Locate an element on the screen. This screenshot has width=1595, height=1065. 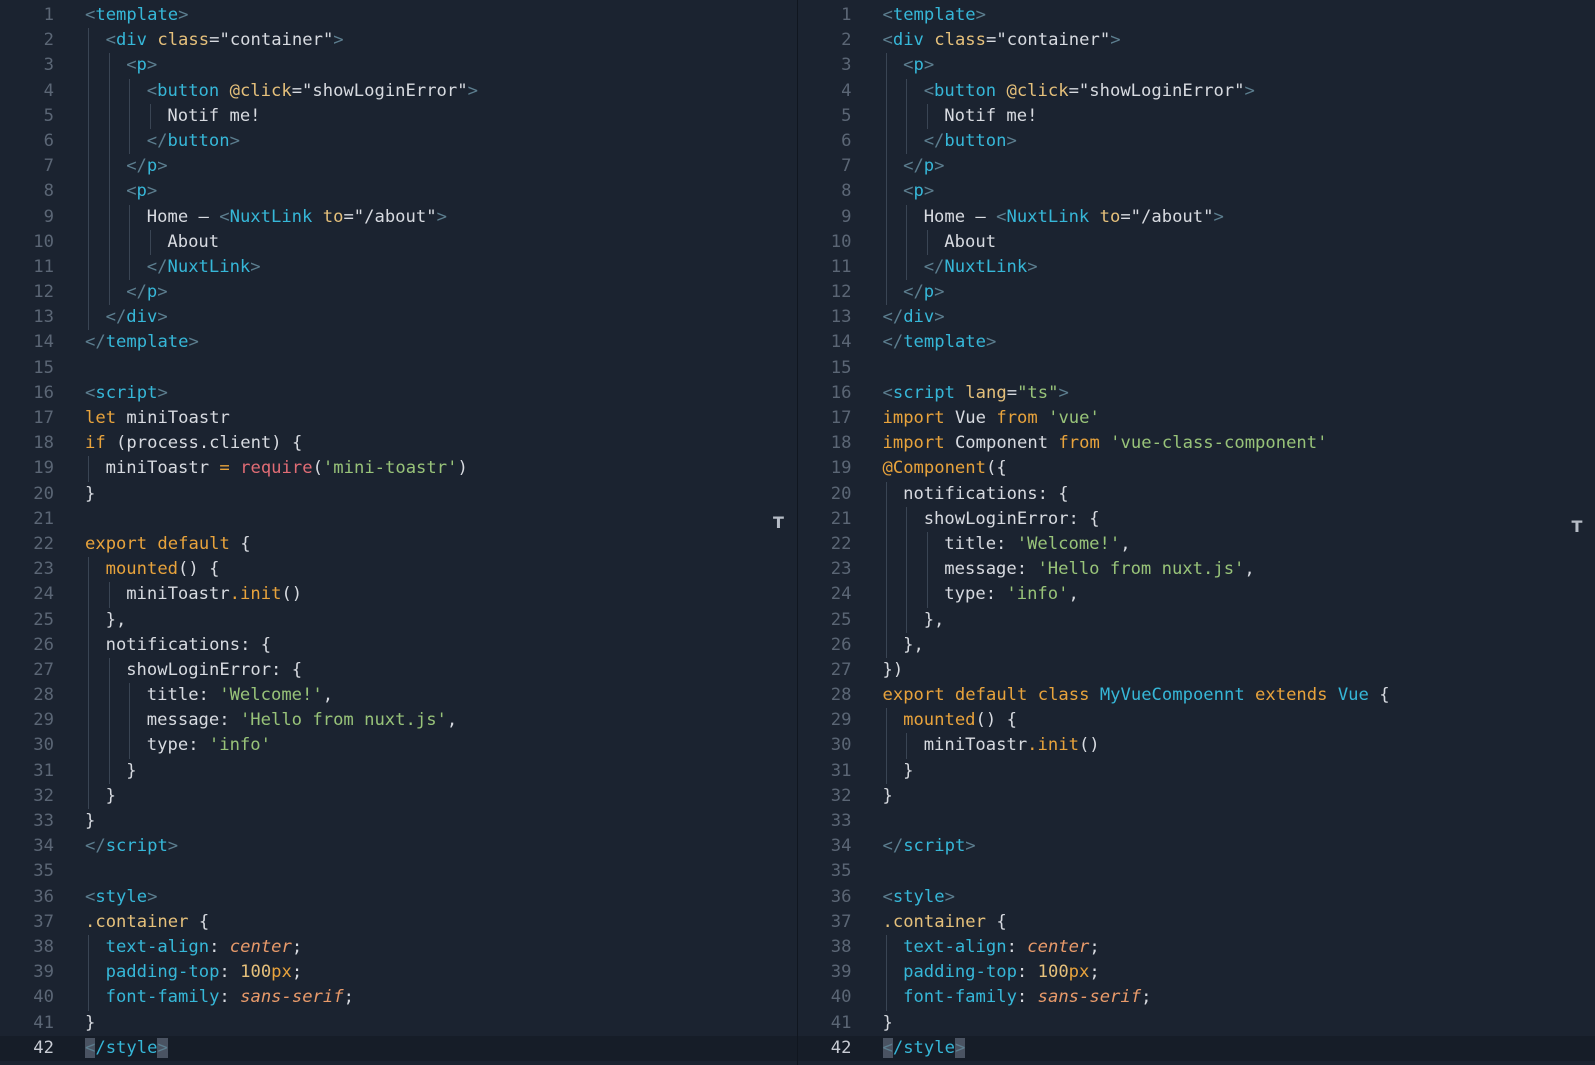
code-line: 23 message: 'Hello from nuxt.js', is located at coordinates (1196, 570).